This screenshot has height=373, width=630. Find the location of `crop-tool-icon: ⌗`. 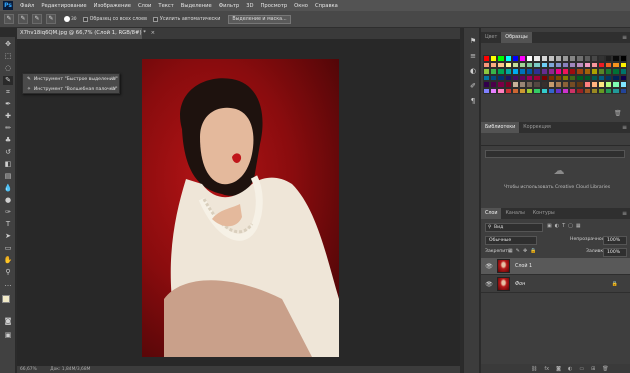

crop-tool-icon: ⌗ is located at coordinates (8, 92).